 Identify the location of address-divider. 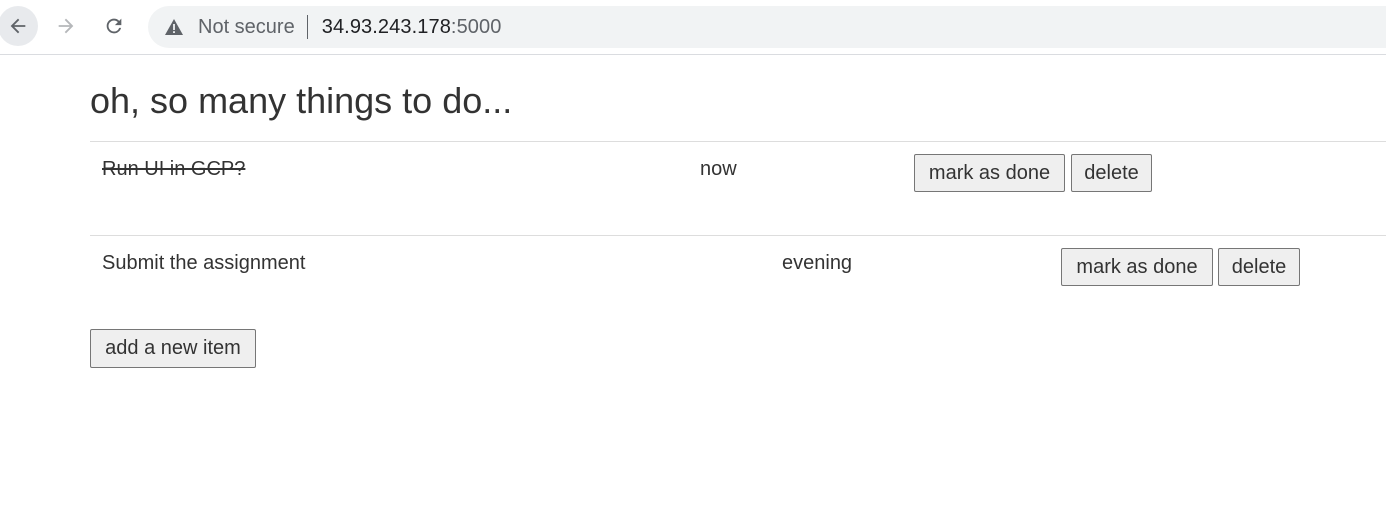
(307, 27).